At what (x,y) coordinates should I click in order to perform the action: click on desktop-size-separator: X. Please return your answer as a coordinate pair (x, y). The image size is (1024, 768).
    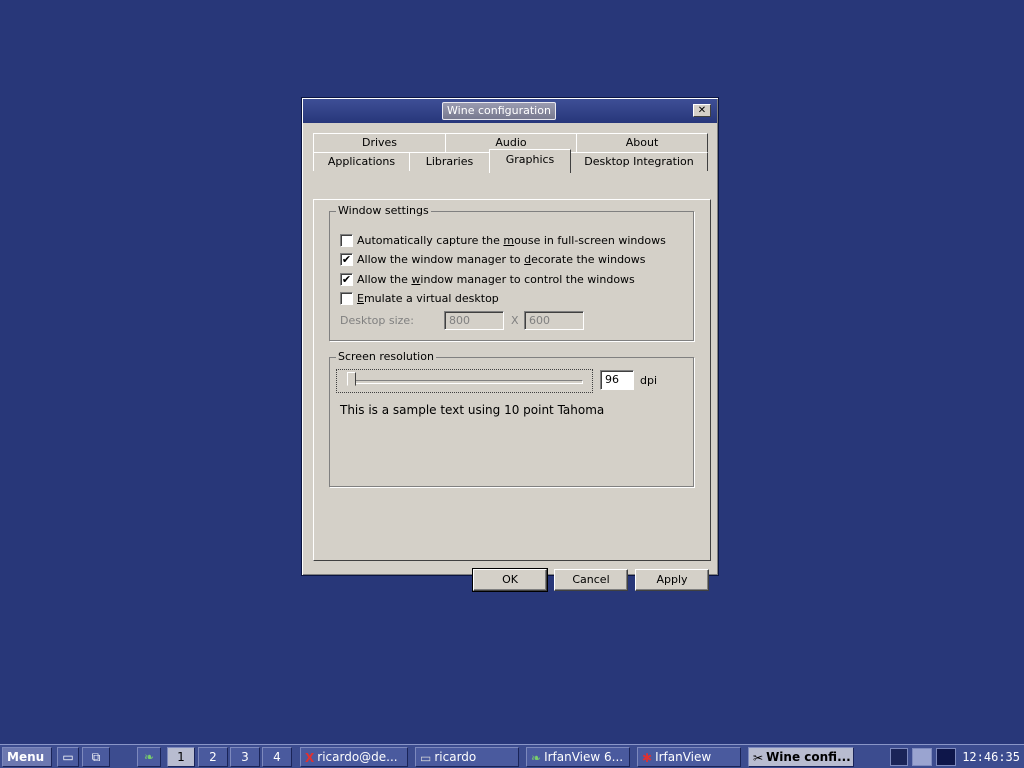
    Looking at the image, I should click on (515, 320).